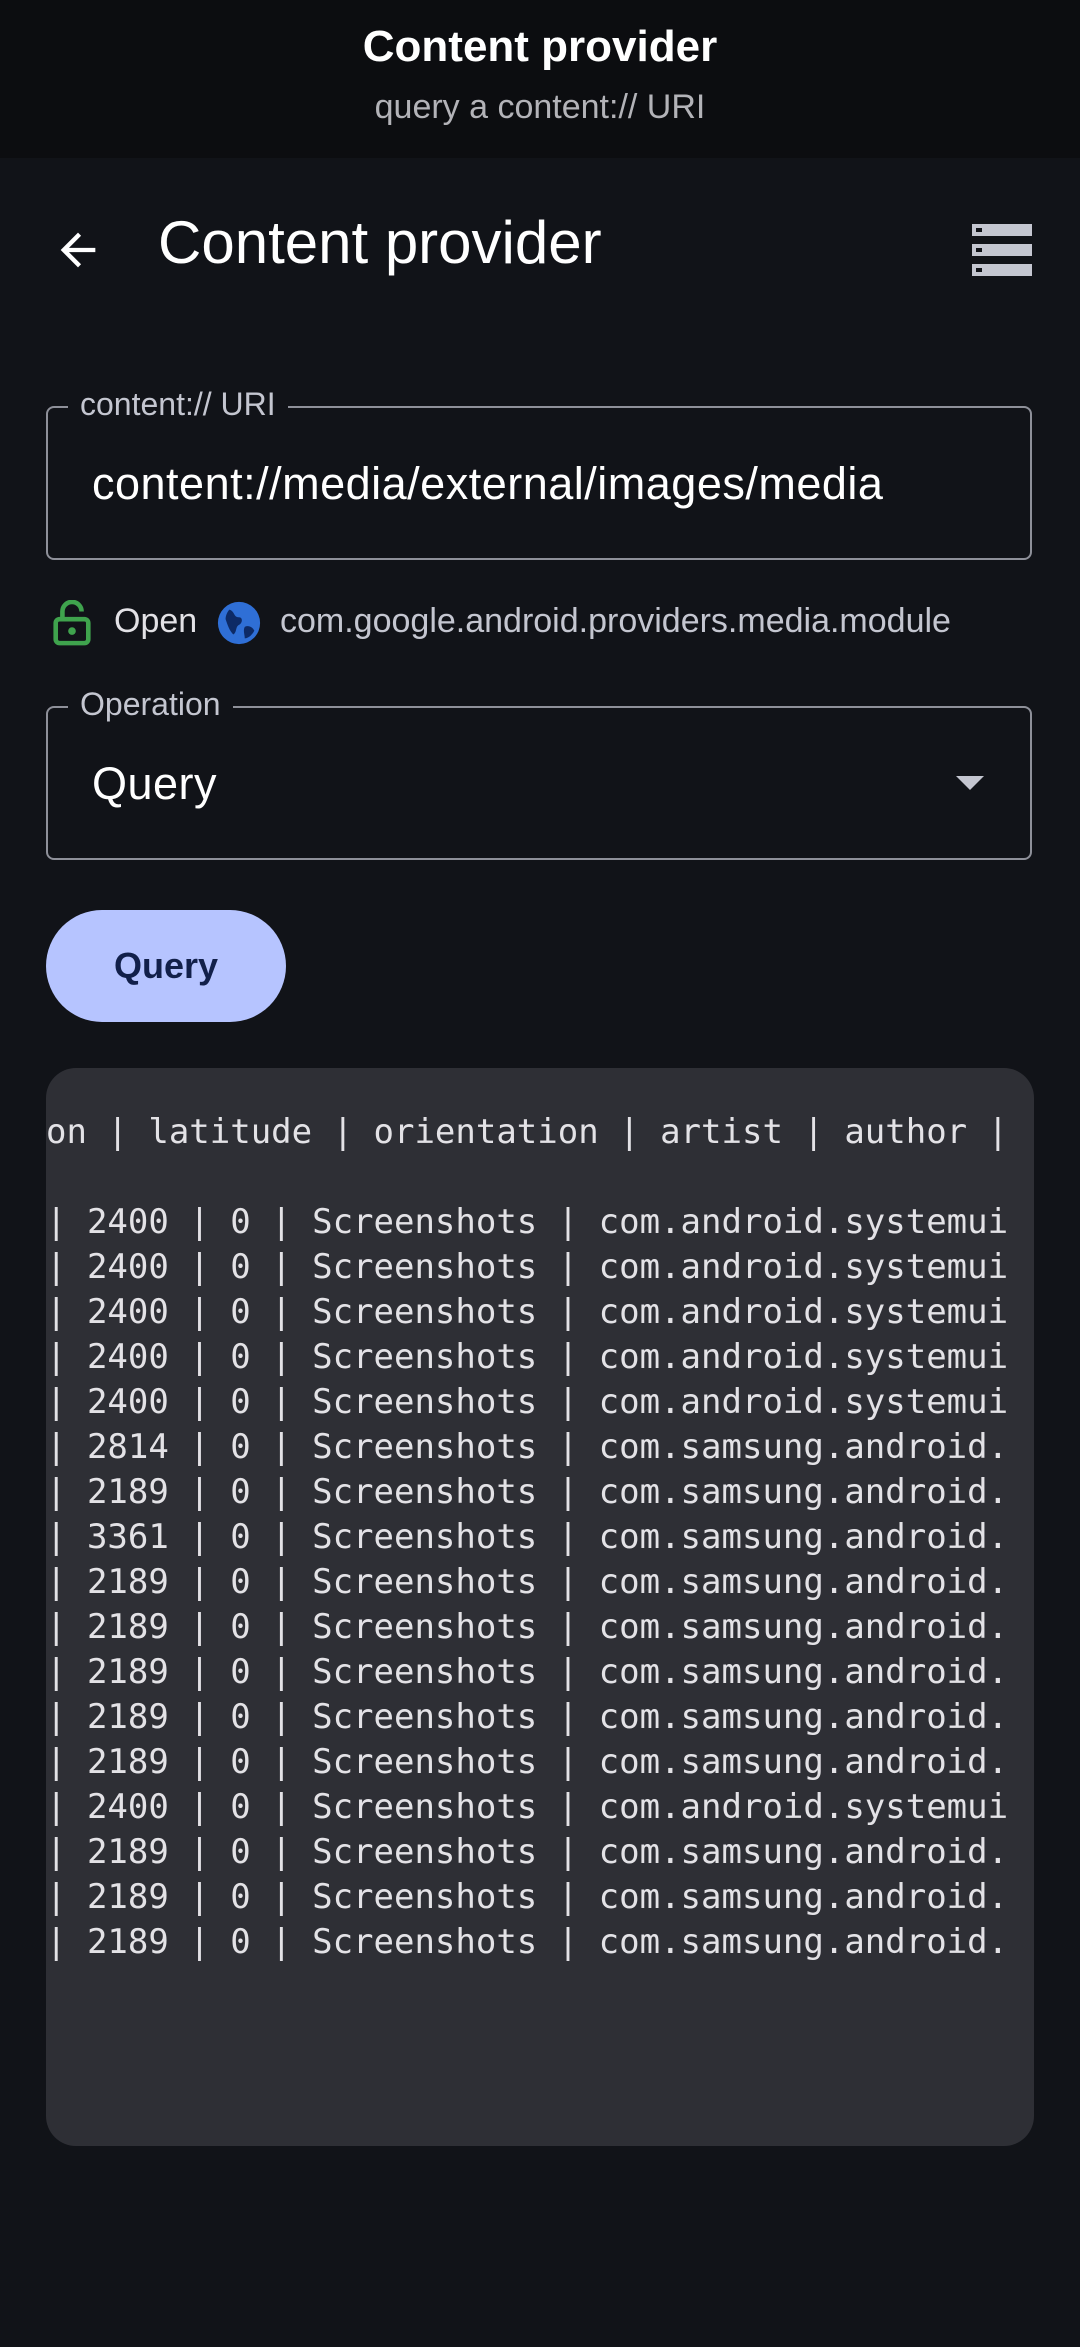 This screenshot has height=2347, width=1080. Describe the element at coordinates (166, 966) in the screenshot. I see `query-button: Query` at that location.